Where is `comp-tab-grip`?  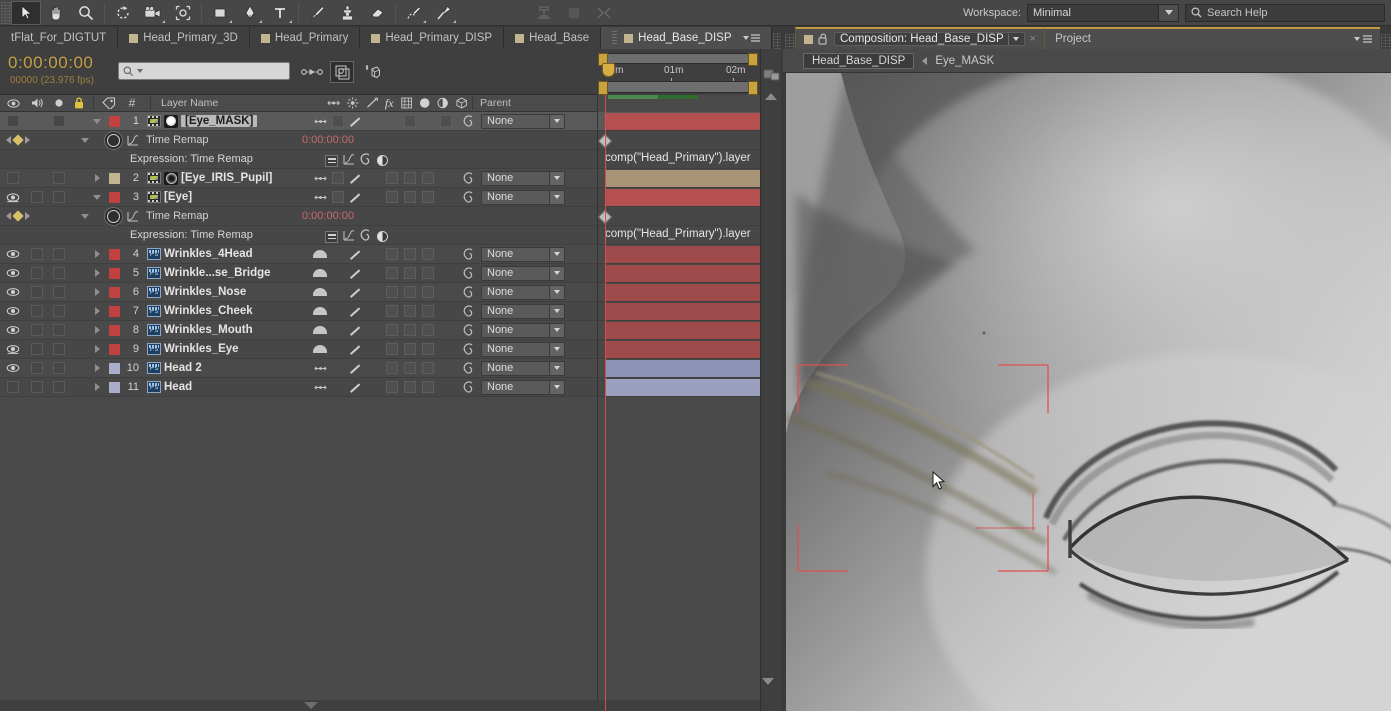 comp-tab-grip is located at coordinates (790, 41).